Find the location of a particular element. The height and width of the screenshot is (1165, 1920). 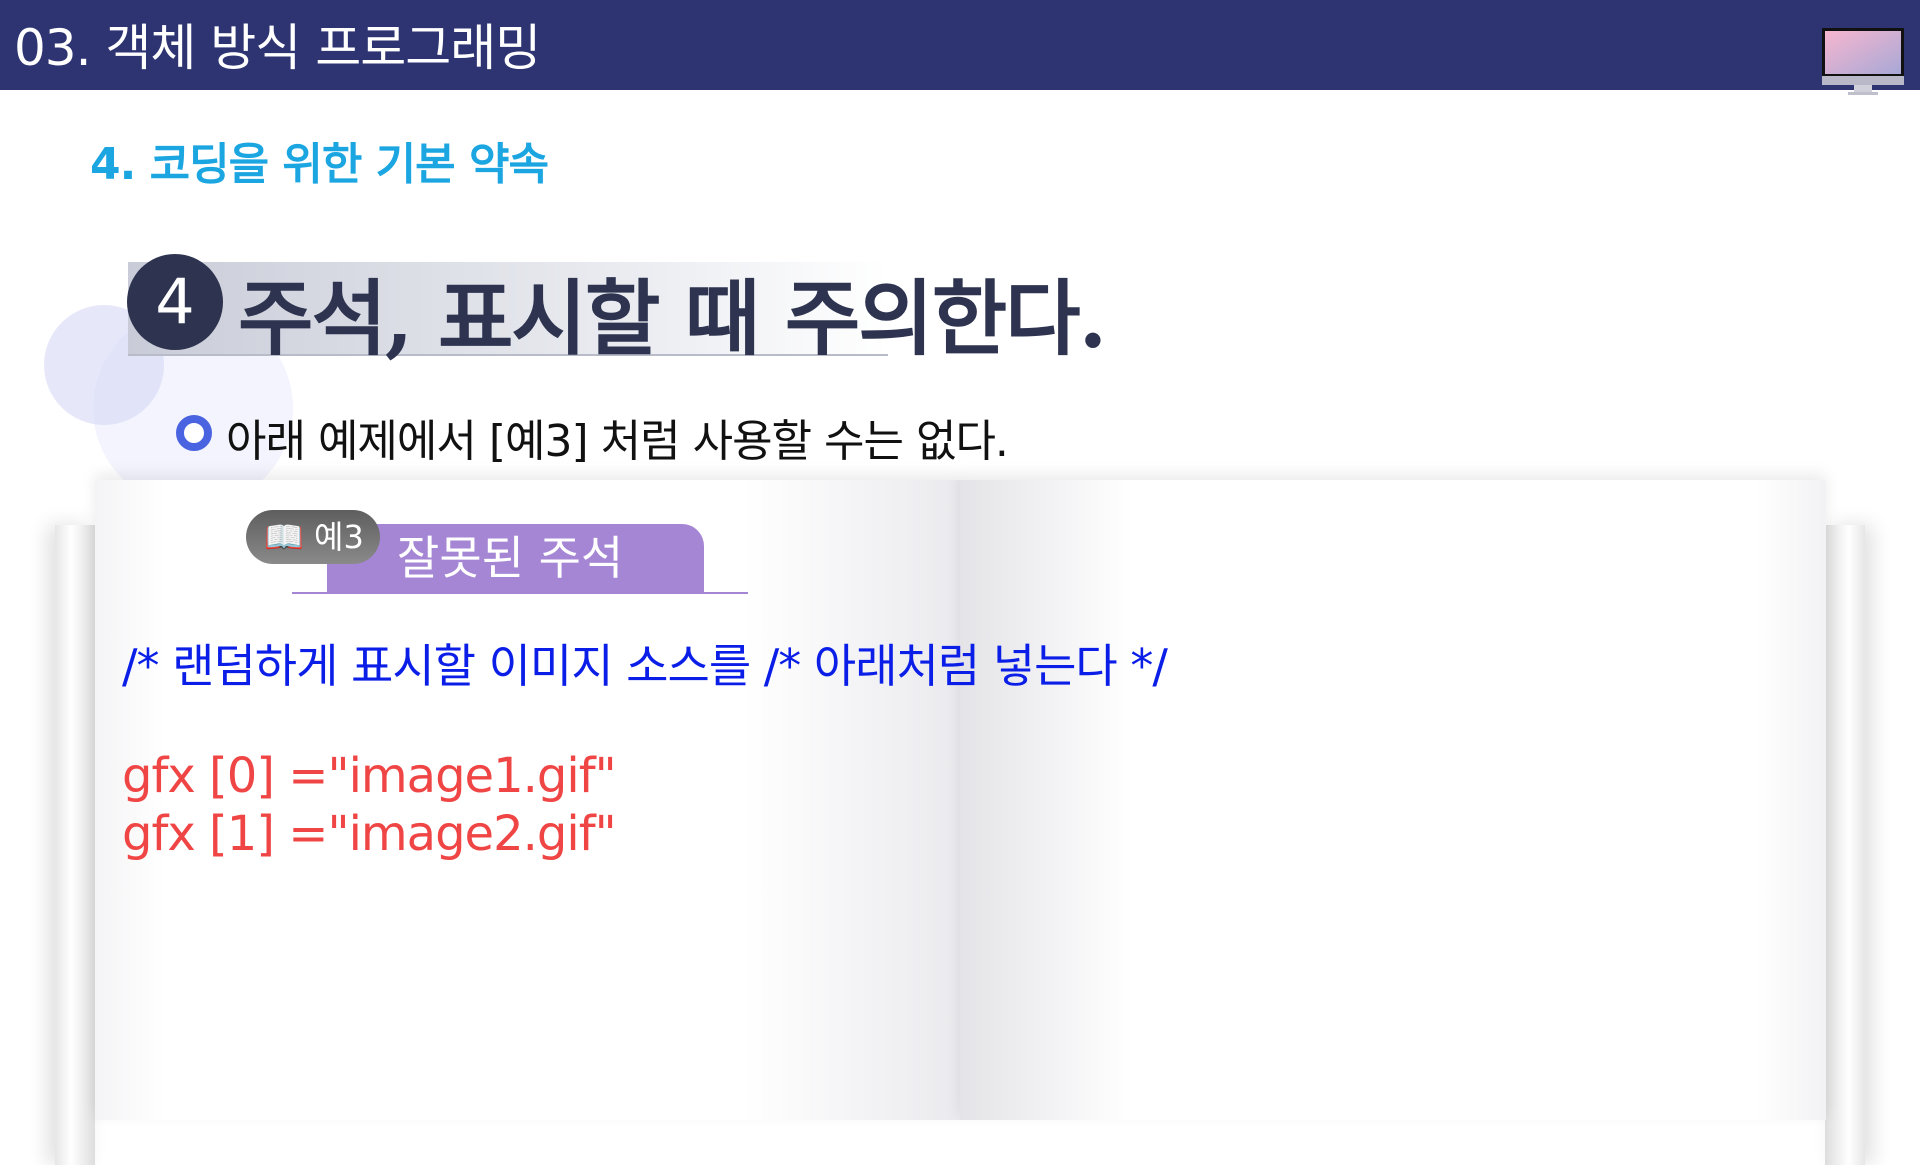

section-number-badge: 4 is located at coordinates (175, 302).